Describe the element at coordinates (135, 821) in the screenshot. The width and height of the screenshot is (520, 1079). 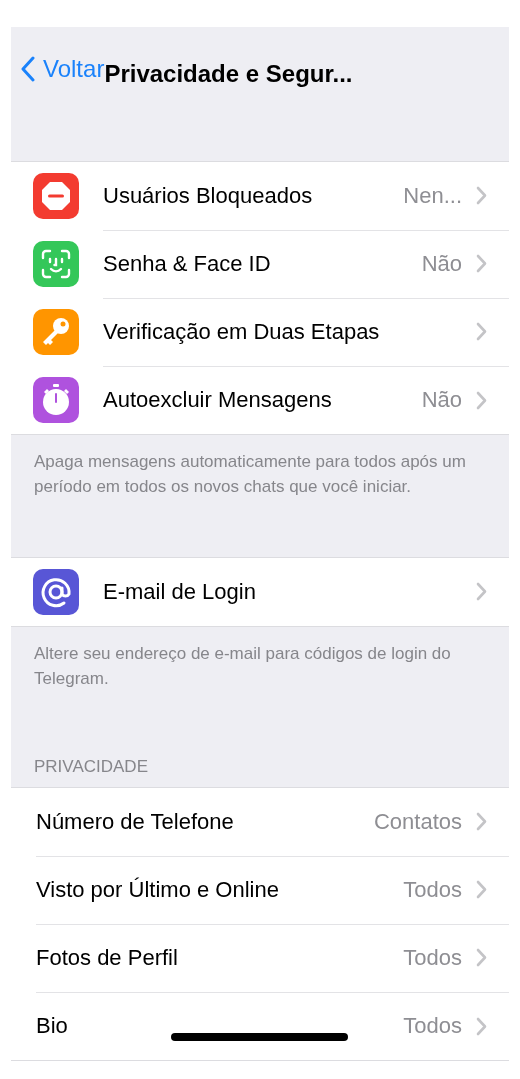
I see `row-label: Número de Telefone` at that location.